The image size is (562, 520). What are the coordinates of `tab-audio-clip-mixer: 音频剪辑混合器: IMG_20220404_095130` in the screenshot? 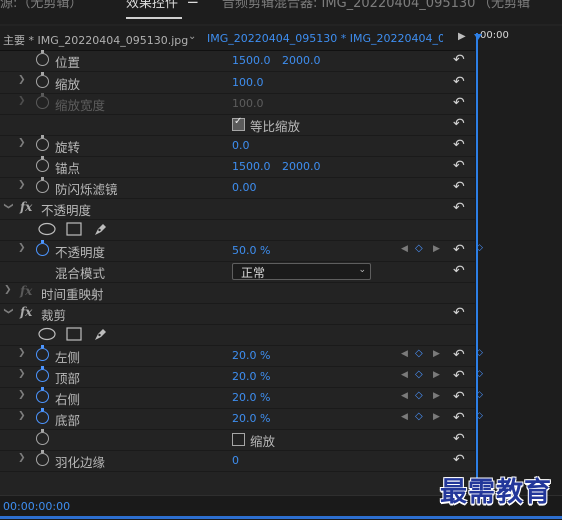 It's located at (348, 5).